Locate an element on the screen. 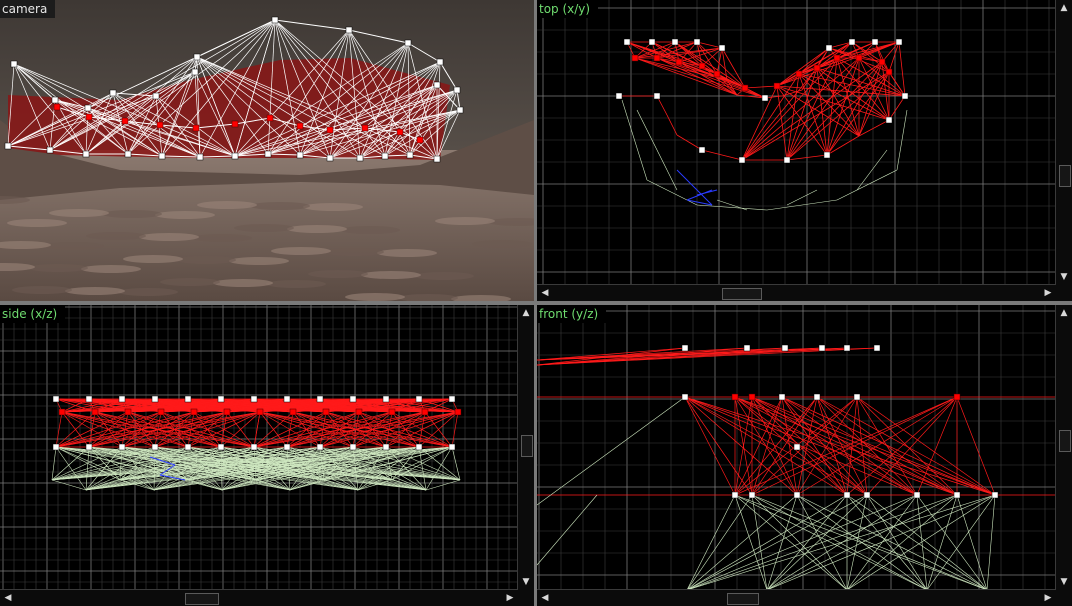  side-viewport-label: side (x/z) is located at coordinates (33, 314).